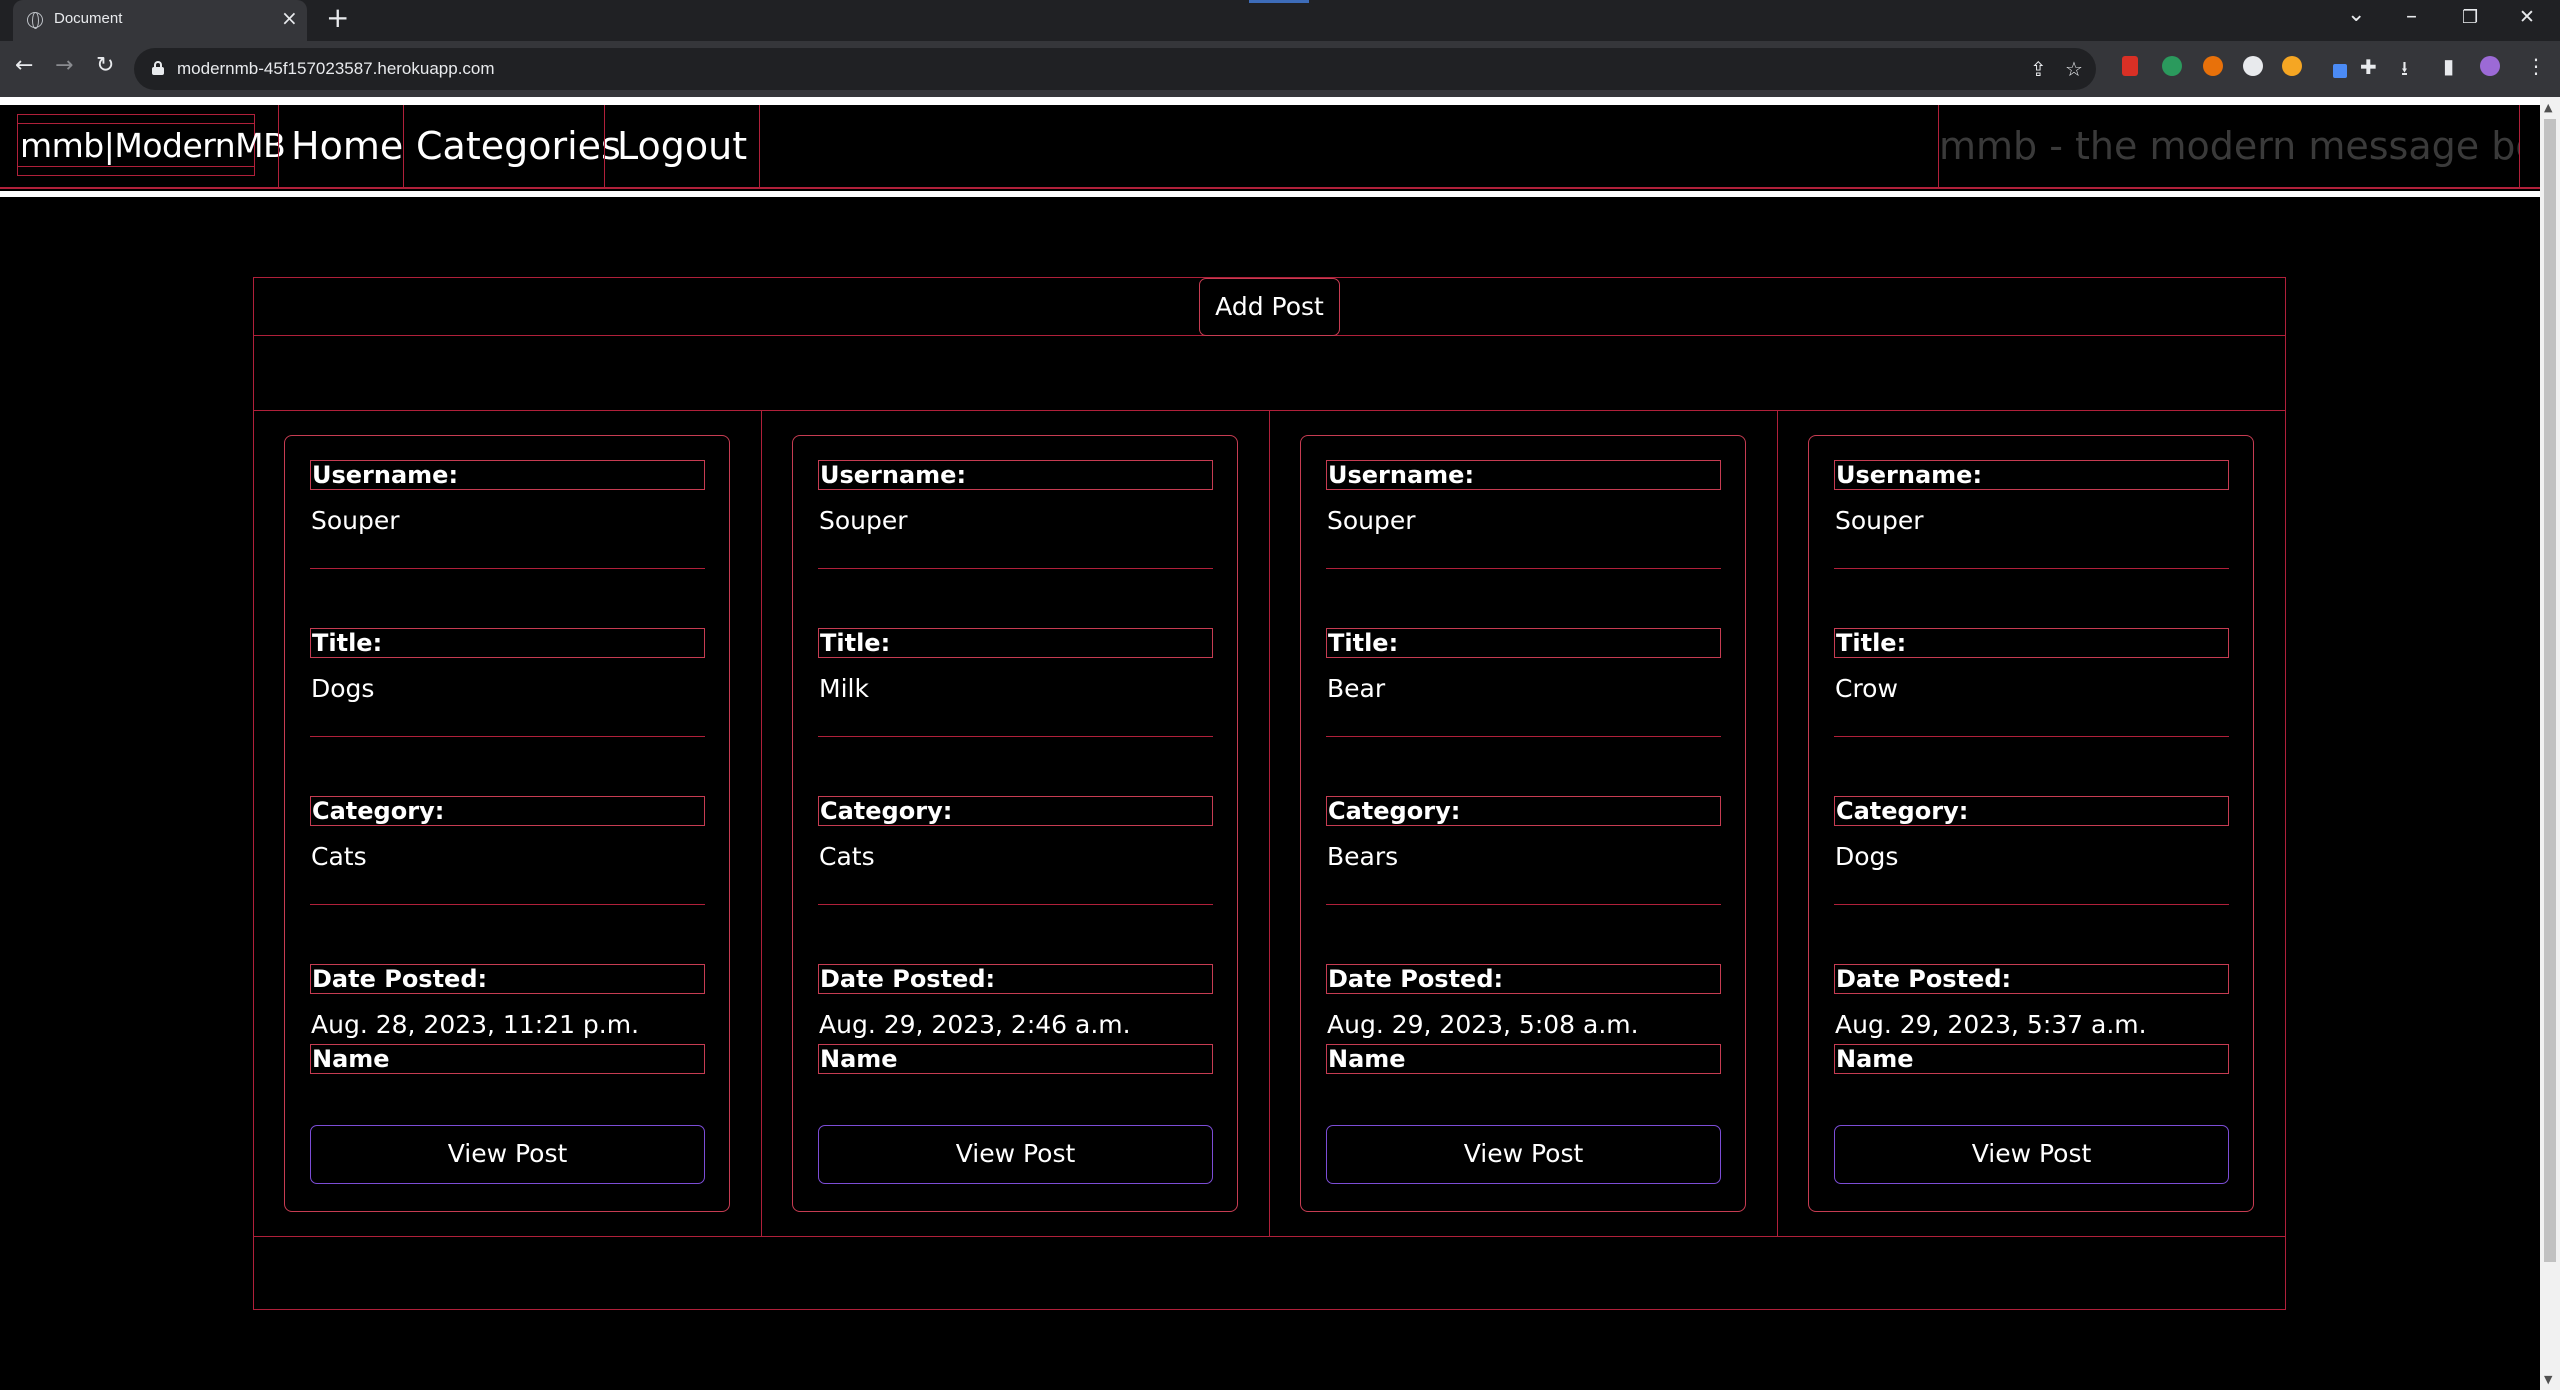 Image resolution: width=2560 pixels, height=1390 pixels. Describe the element at coordinates (105, 66) in the screenshot. I see `reload-button: ↻` at that location.